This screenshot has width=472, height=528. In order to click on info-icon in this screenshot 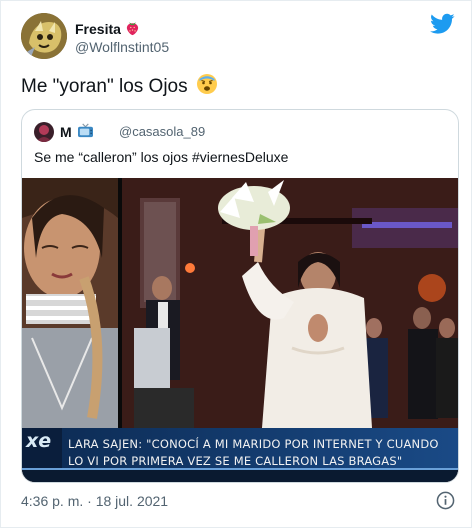, I will do `click(445, 500)`.